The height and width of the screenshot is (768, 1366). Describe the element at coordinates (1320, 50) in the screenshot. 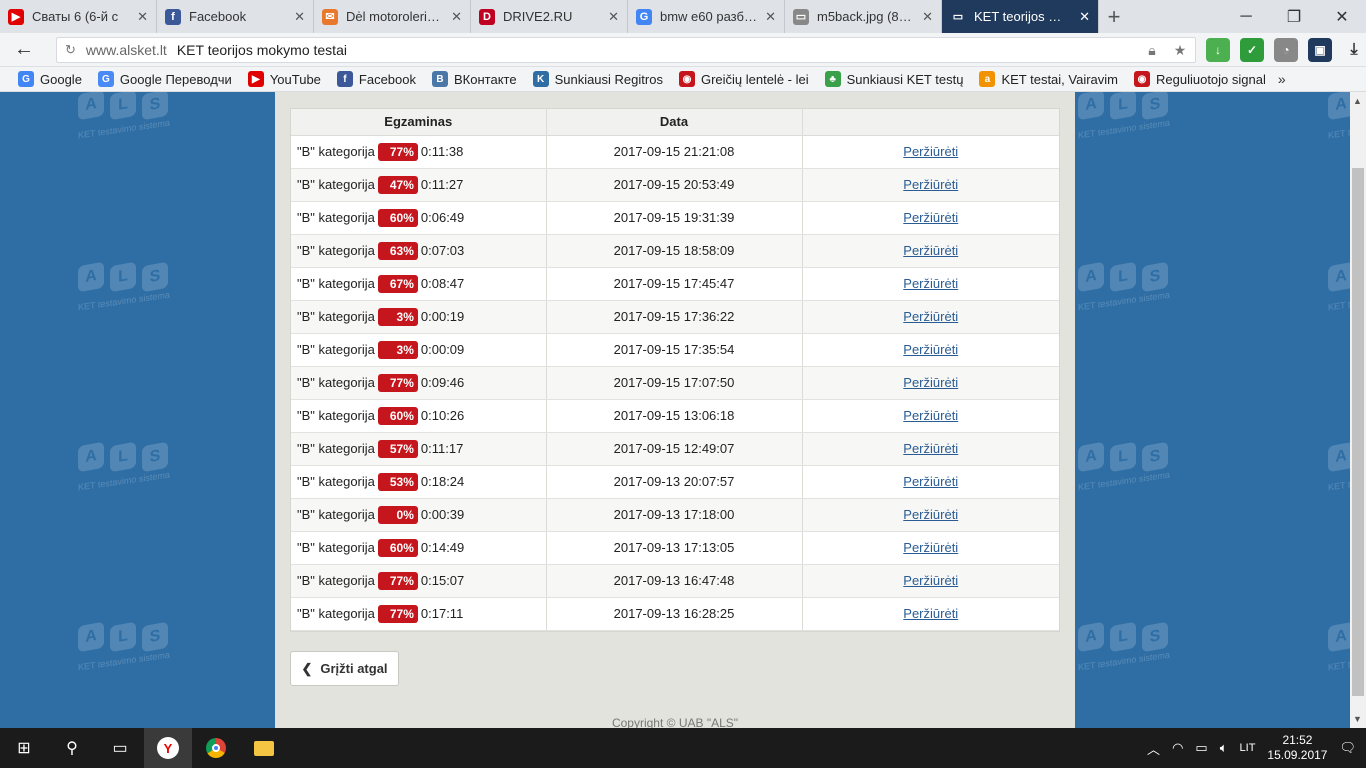

I see `extension-icon: ▣` at that location.